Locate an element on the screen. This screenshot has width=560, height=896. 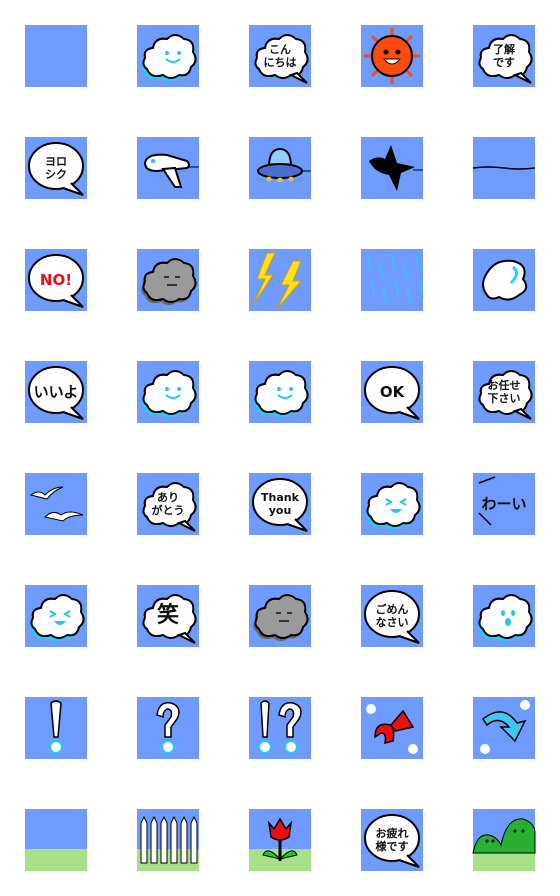
emoji-tile-red-arrow is located at coordinates (392, 728).